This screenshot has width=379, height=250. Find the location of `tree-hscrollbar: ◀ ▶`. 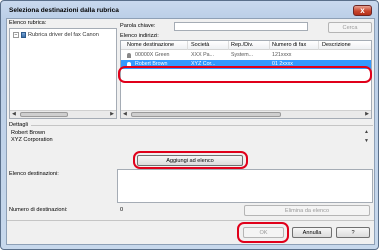

tree-hscrollbar: ◀ ▶ is located at coordinates (63, 114).